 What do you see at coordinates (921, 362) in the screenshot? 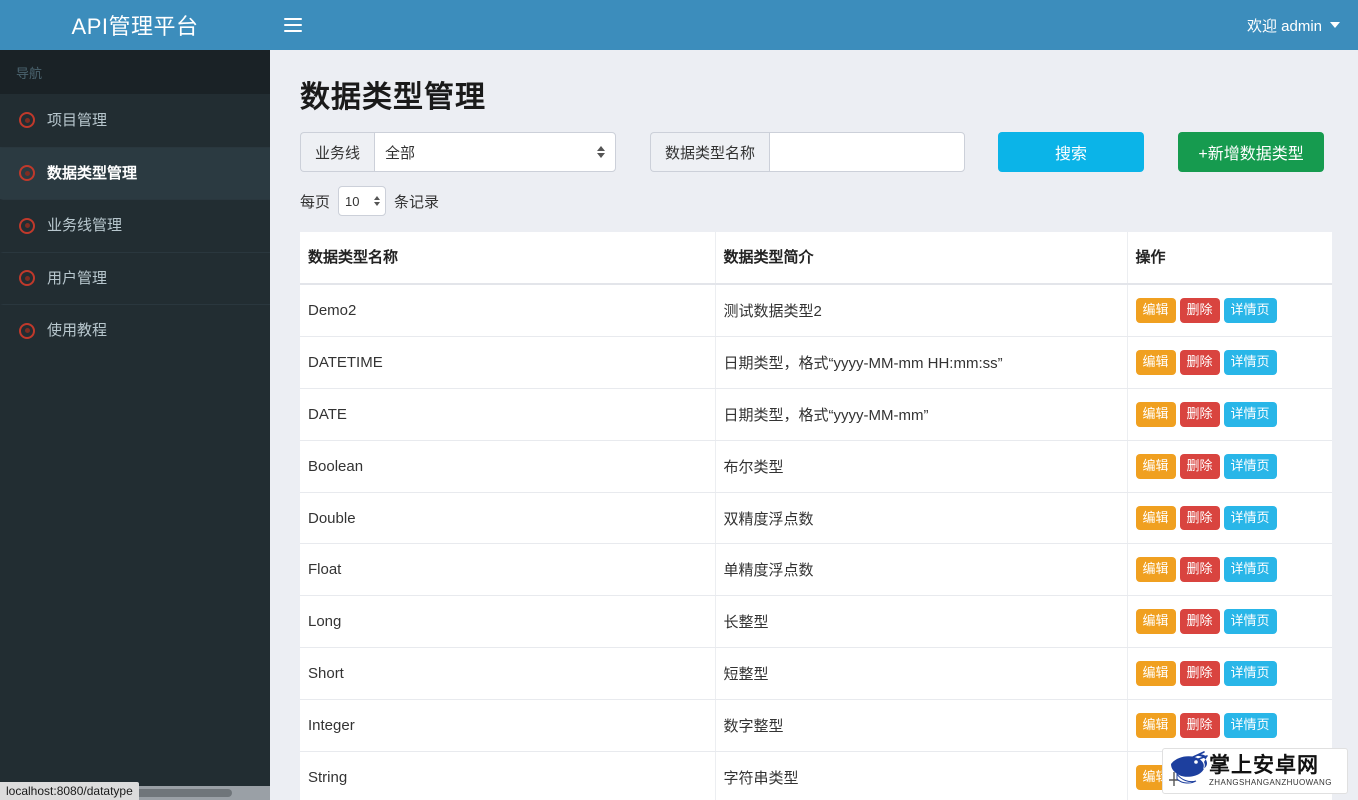
I see `cell-datatype-desc: 日期类型，格式“yyyy-MM-mm HH:mm:ss”` at bounding box center [921, 362].